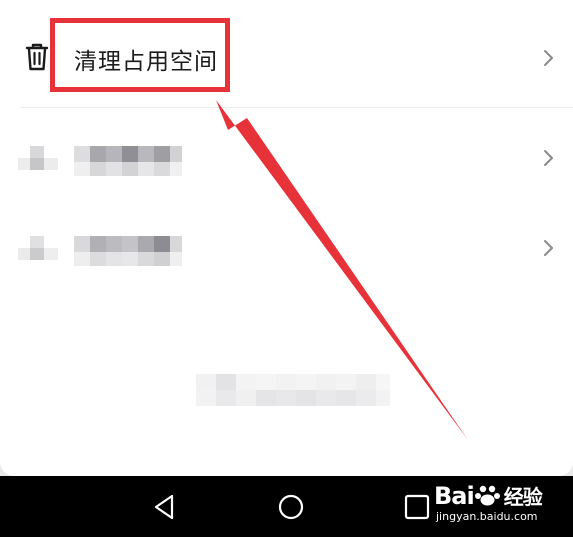  What do you see at coordinates (291, 507) in the screenshot?
I see `home-icon` at bounding box center [291, 507].